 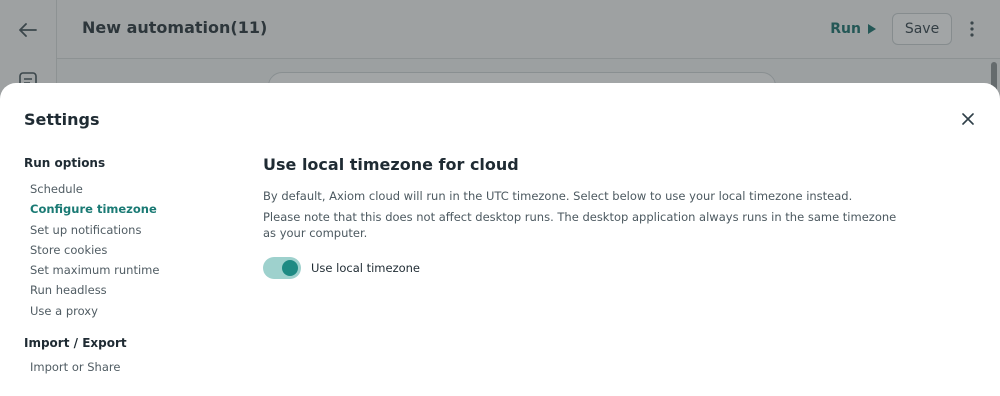 What do you see at coordinates (124, 367) in the screenshot?
I see `nav-item-import-or-share: Import or Share` at bounding box center [124, 367].